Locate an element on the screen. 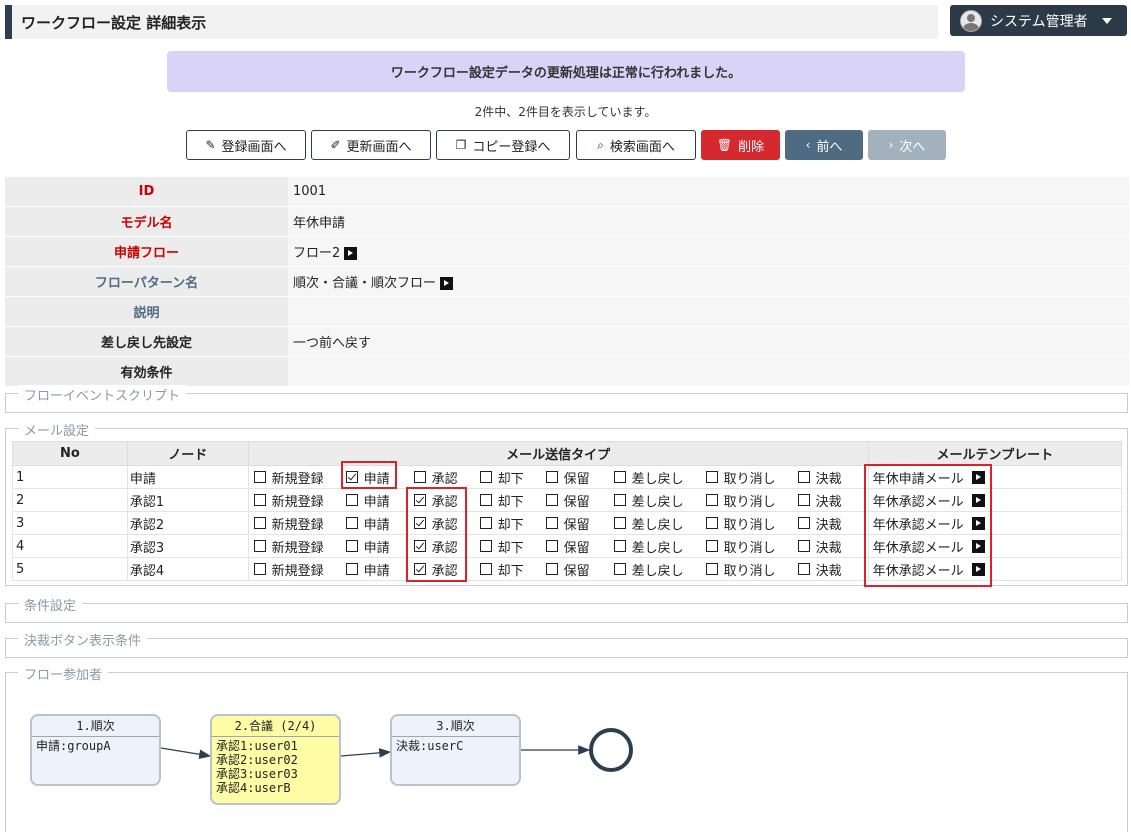 This screenshot has width=1131, height=832. flow-node-line: 承認3:user03 is located at coordinates (257, 774).